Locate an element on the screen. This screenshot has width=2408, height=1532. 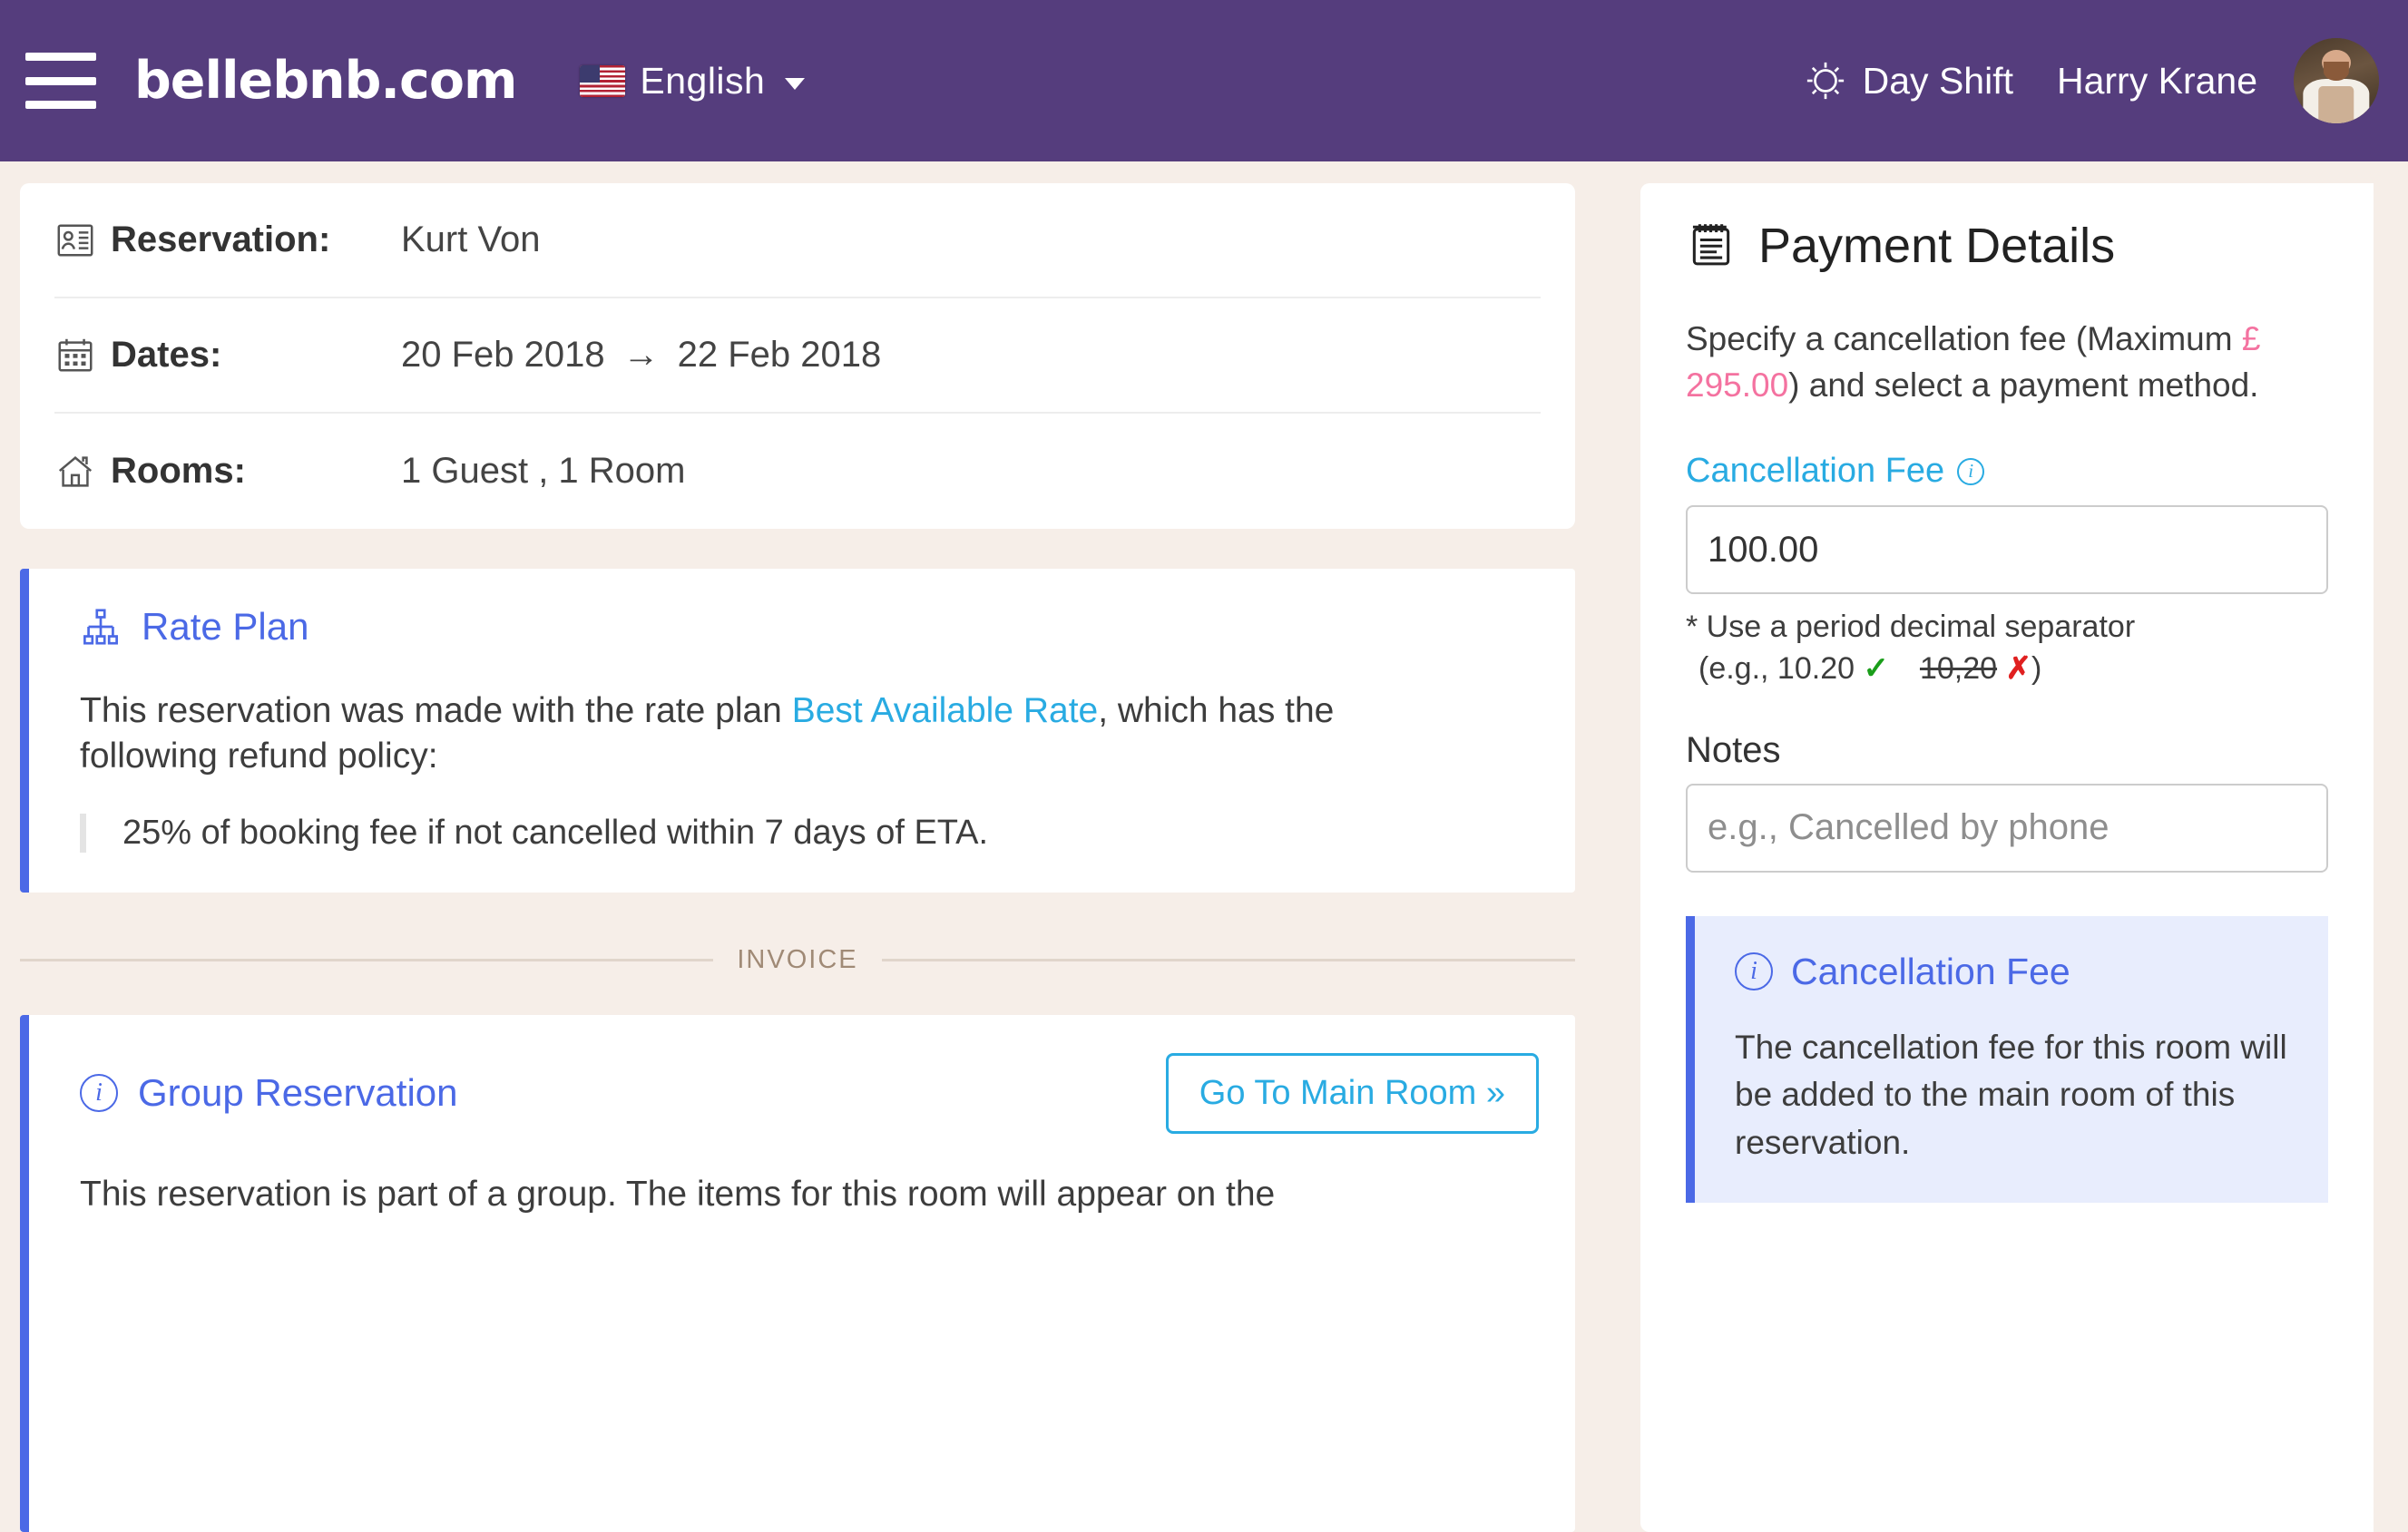
calendar-icon is located at coordinates (82, 356).